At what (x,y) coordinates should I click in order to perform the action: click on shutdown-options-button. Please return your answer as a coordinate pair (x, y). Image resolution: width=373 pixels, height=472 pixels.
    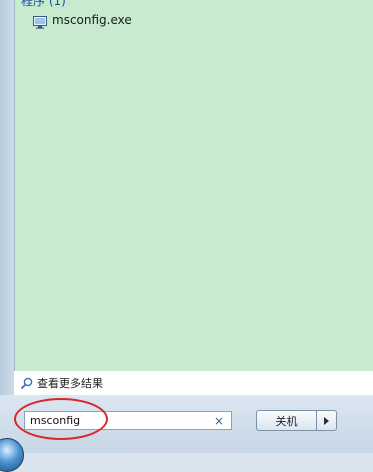
    Looking at the image, I should click on (327, 420).